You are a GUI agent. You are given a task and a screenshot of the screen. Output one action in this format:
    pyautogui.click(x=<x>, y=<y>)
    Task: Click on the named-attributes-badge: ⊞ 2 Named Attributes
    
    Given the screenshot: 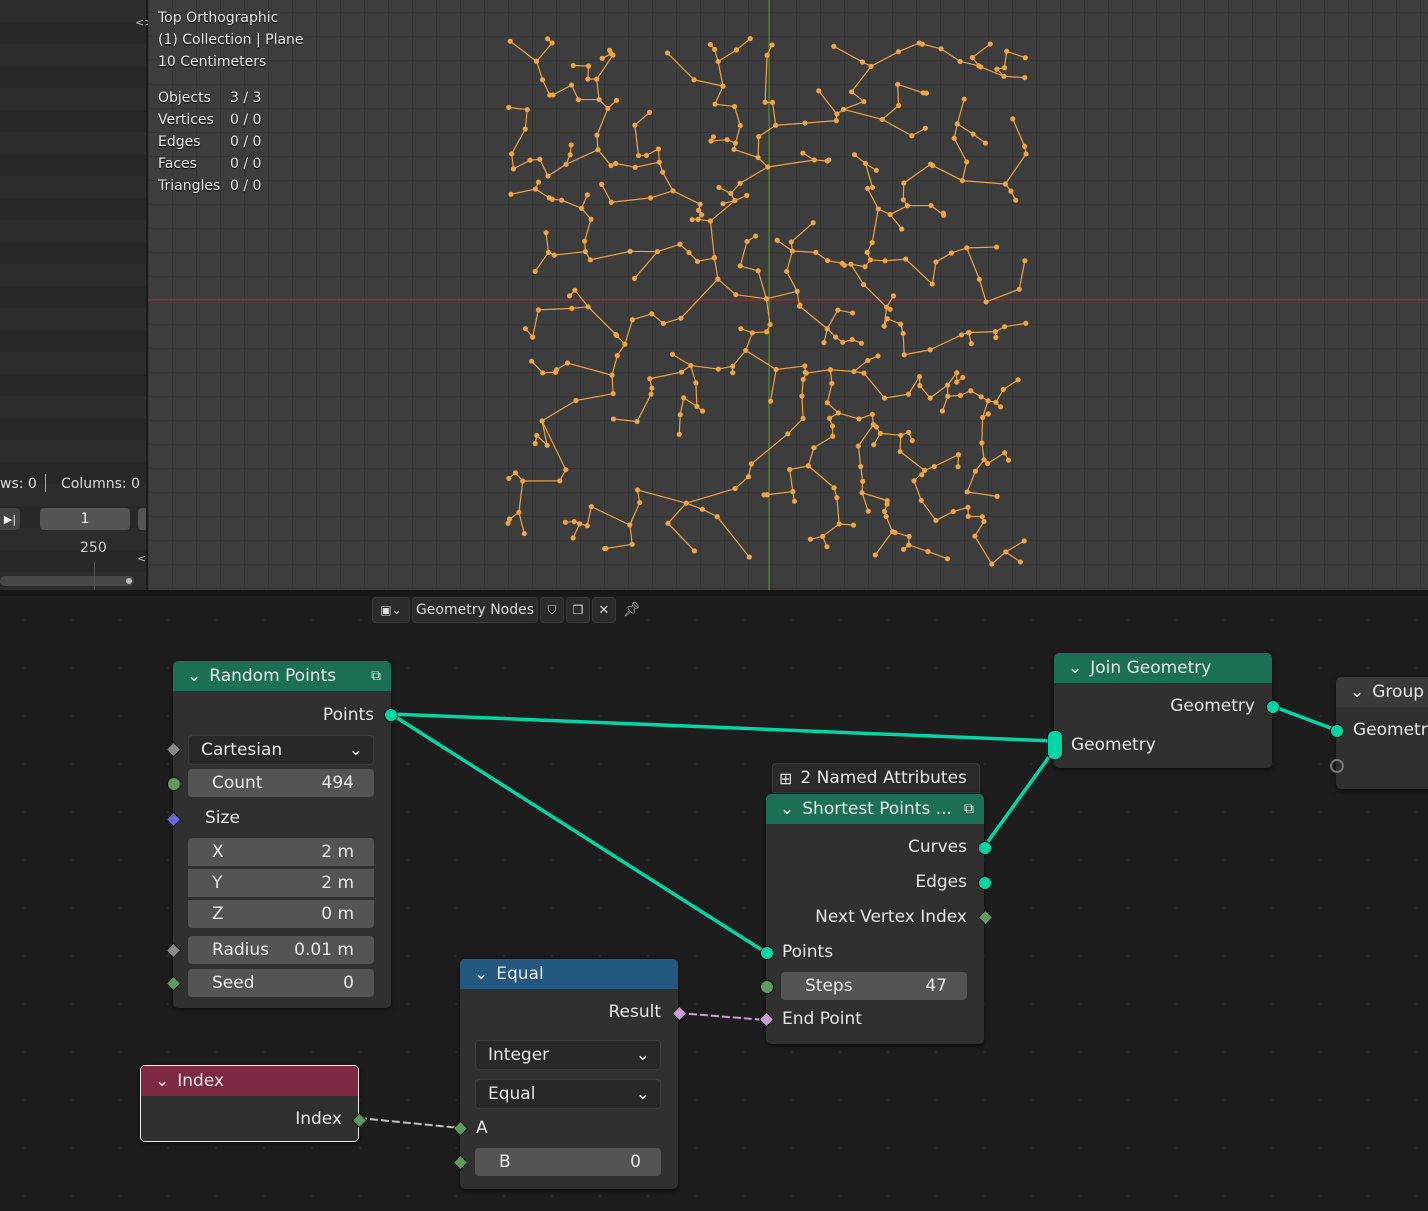 What is the action you would take?
    pyautogui.click(x=876, y=778)
    